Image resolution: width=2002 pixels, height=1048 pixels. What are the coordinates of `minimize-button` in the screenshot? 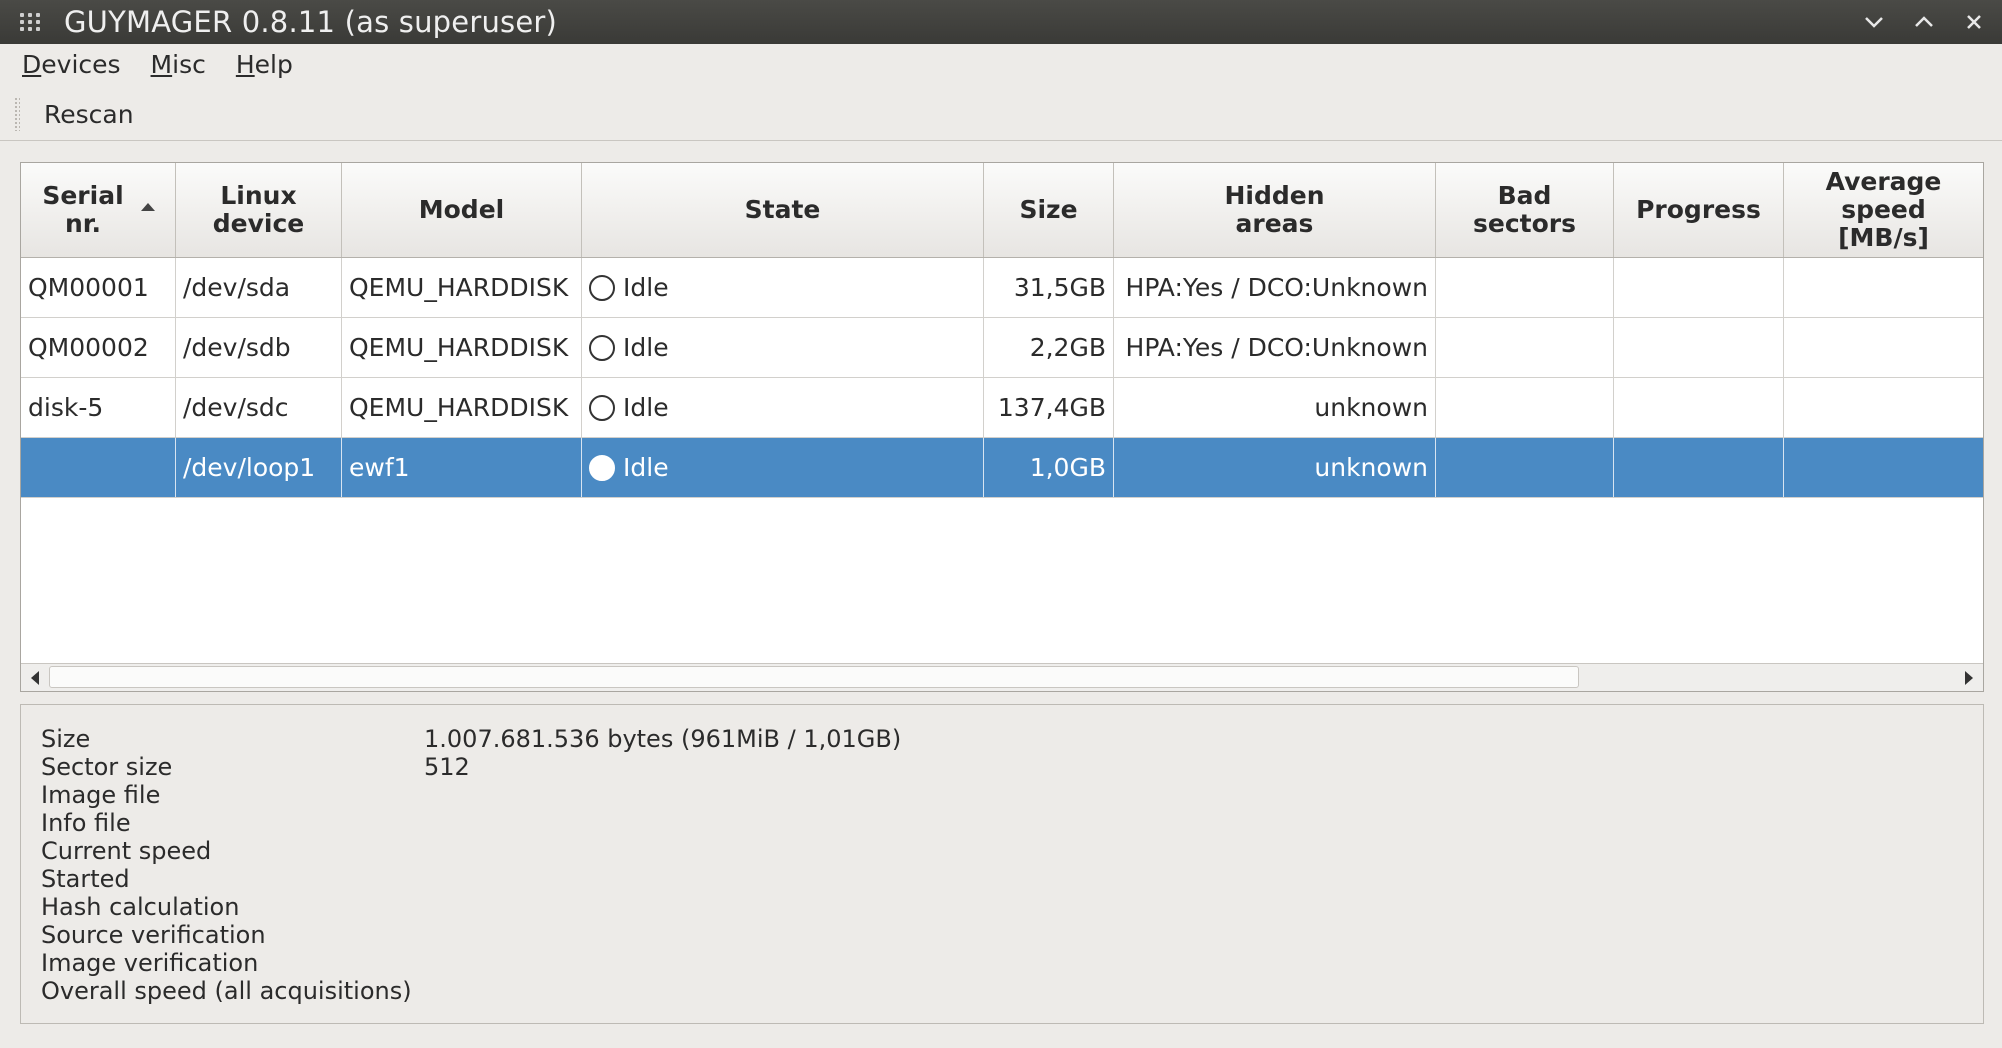 It's located at (1874, 22).